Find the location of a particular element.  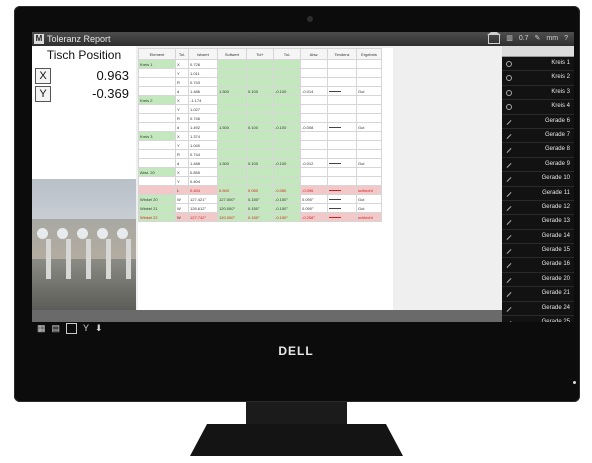

feature-list-item: Kreis 3 is located at coordinates (538, 93).